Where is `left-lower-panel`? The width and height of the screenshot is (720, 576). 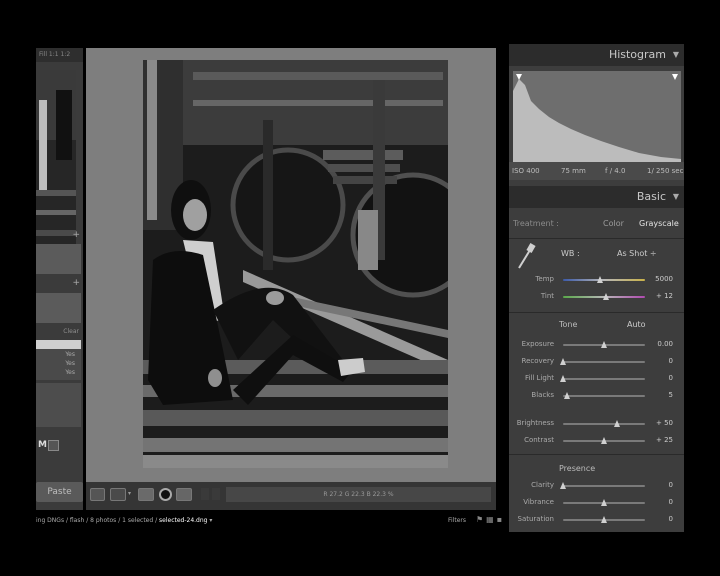
left-lower-panel is located at coordinates (58, 405).